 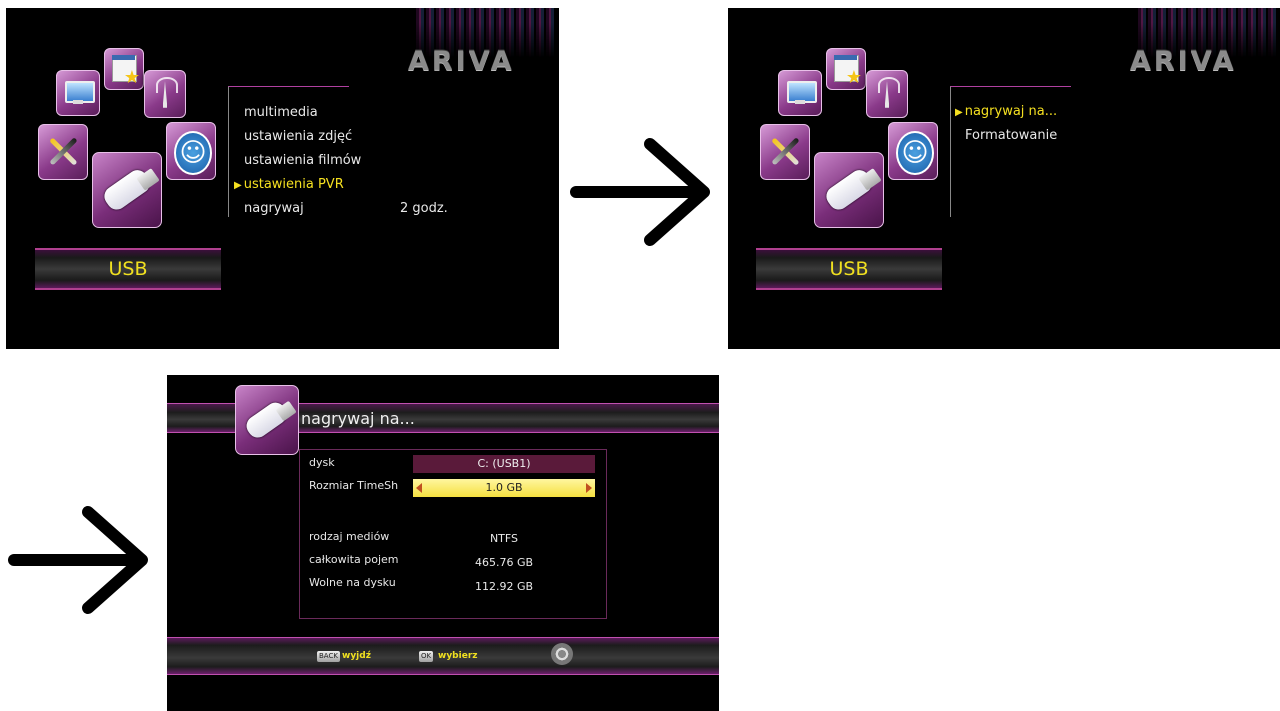 I want to click on dpad-icon, so click(x=562, y=654).